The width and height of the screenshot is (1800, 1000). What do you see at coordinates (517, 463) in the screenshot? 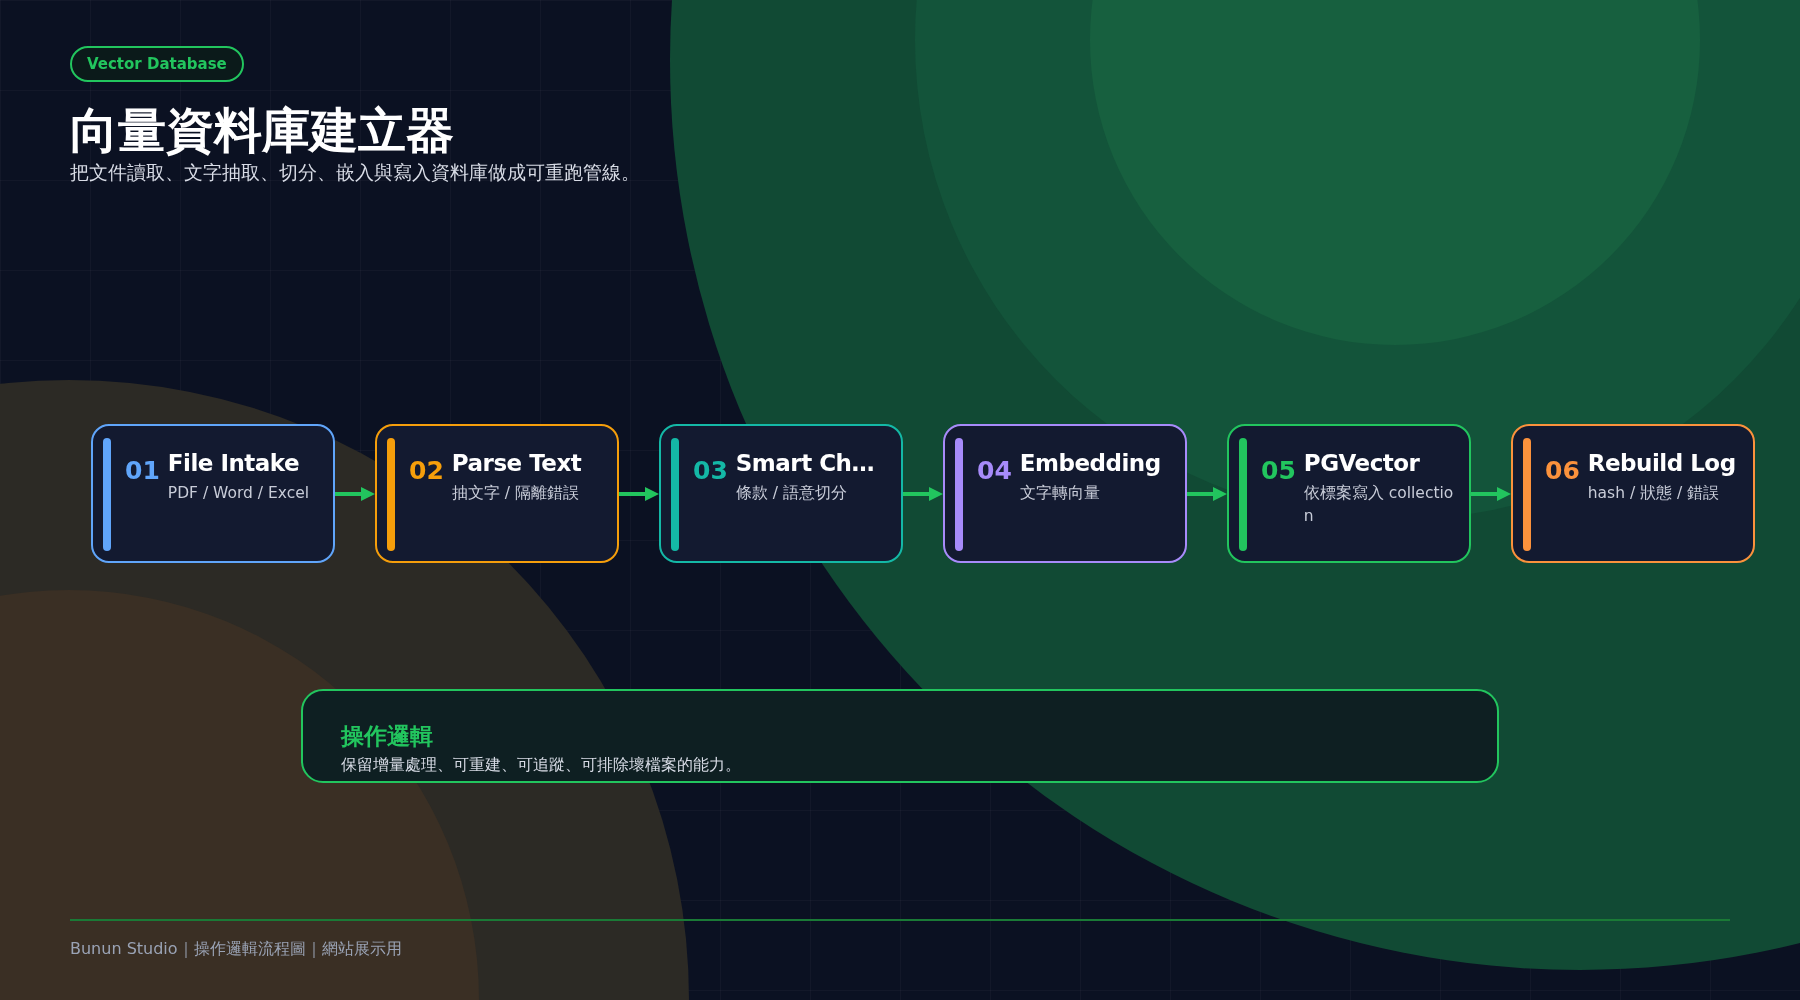
I see `step-title: Parse Text` at bounding box center [517, 463].